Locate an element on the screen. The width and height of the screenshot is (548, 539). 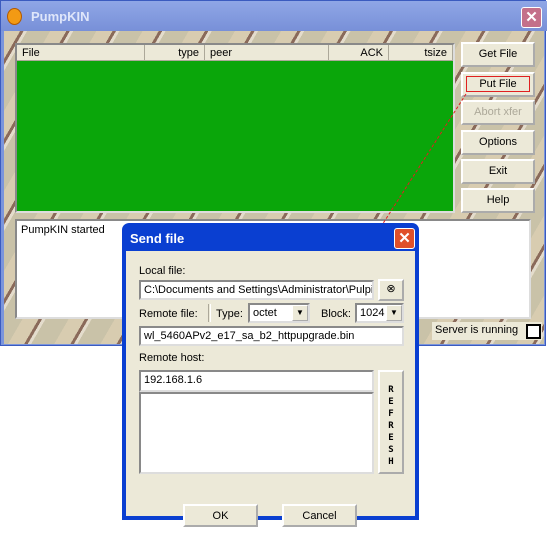
remote-file-input: wl_5460APv2_e17_sa_b2_httpupgrade.bin is located at coordinates (271, 336).